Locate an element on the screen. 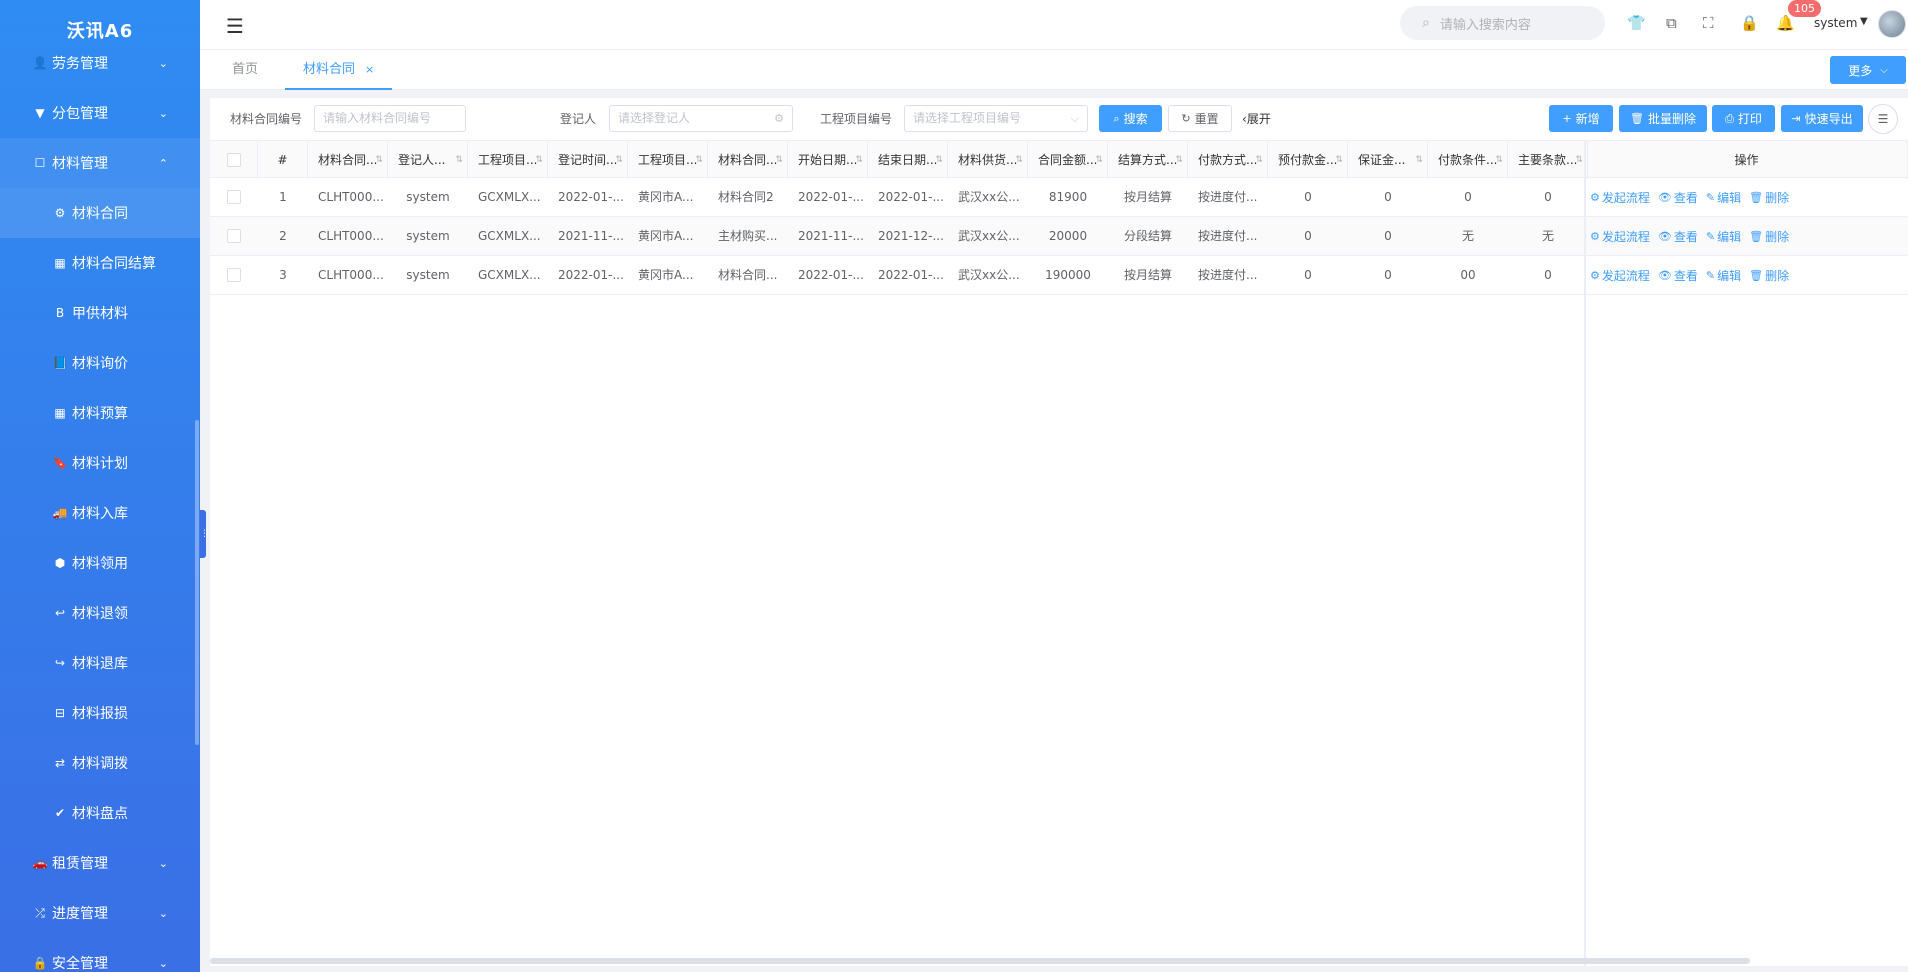 The image size is (1908, 972). column-header-10: 合同金额... ⇅ is located at coordinates (1068, 160).